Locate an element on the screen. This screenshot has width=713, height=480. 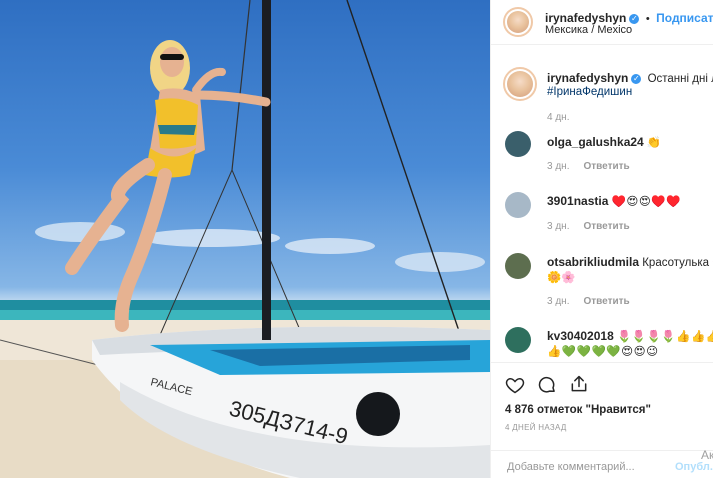
comment-text-line2: 👍💚💚💚💚😍😍😉 is located at coordinates (603, 352).